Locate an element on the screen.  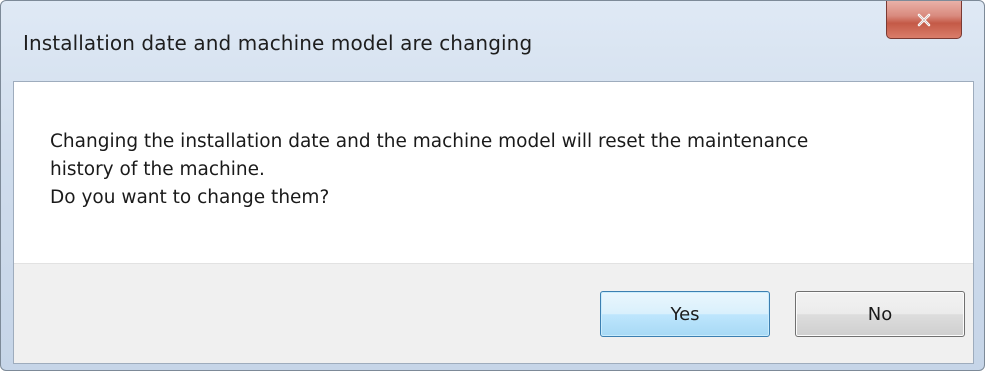
close-button is located at coordinates (924, 20).